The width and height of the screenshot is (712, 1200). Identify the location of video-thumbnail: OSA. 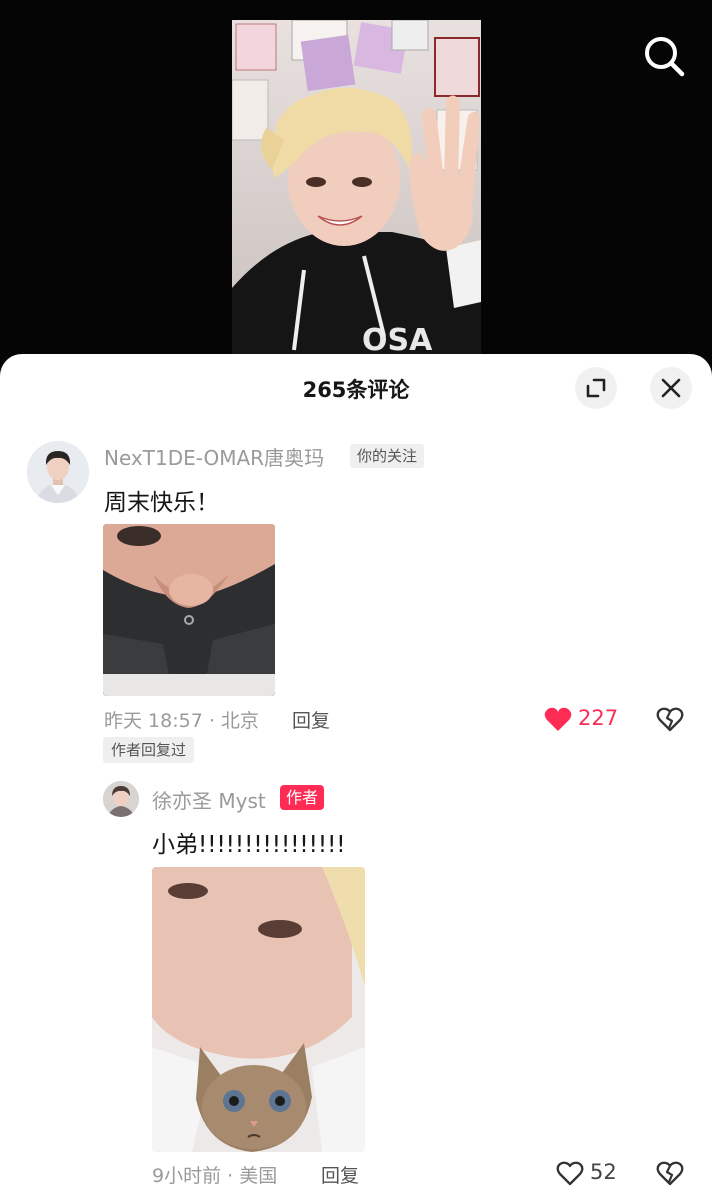
(356, 196).